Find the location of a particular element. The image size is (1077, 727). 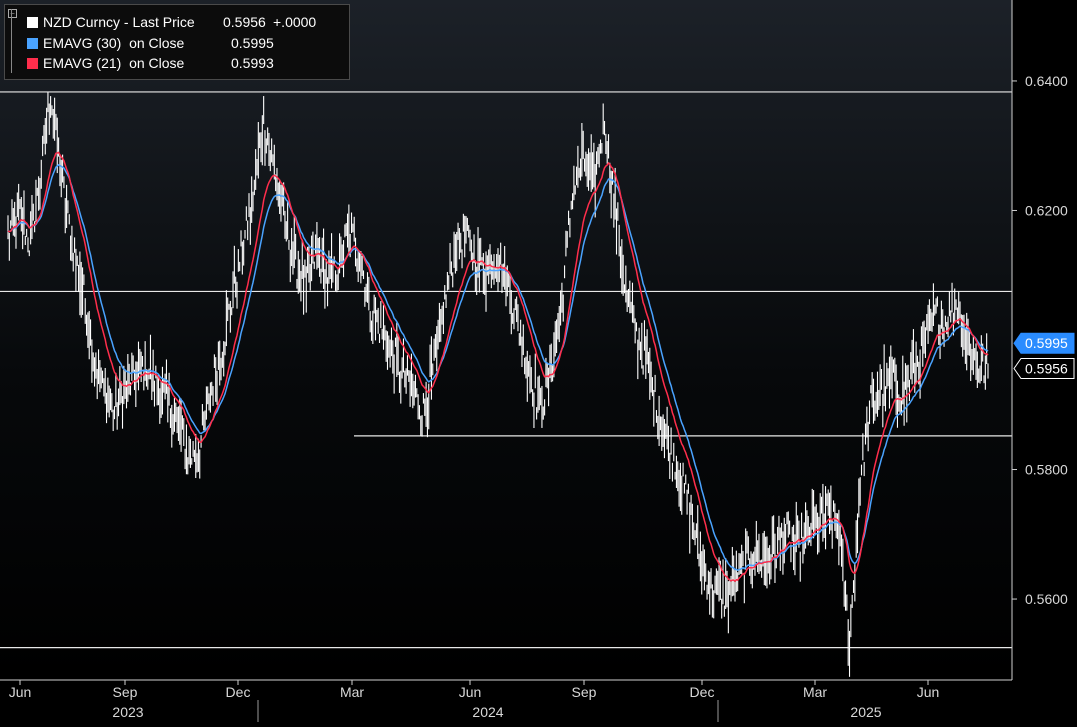

legend-row-ema21: EMAVG (21) on Close 0.5993 is located at coordinates (175, 63).